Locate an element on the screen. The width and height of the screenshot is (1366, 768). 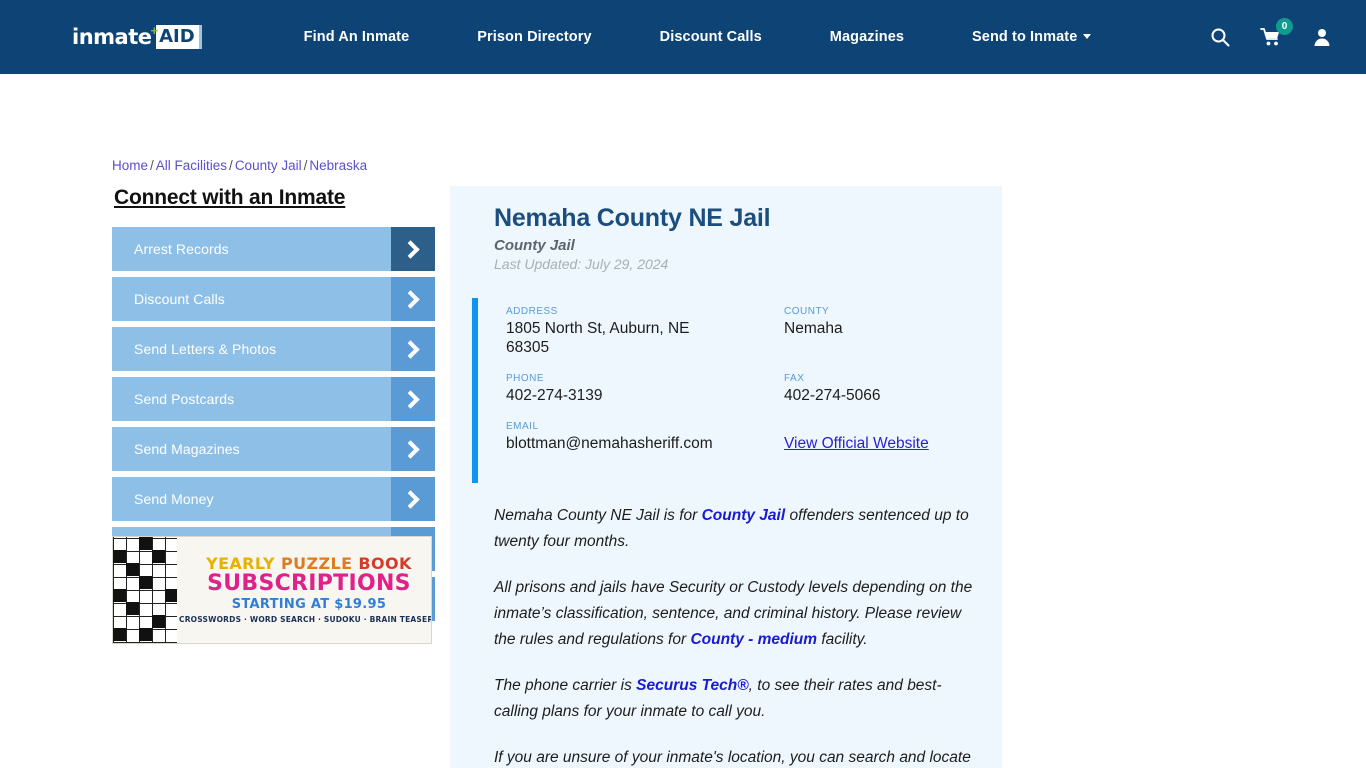
field-county: COUNTY Nemaha is located at coordinates (882, 331).